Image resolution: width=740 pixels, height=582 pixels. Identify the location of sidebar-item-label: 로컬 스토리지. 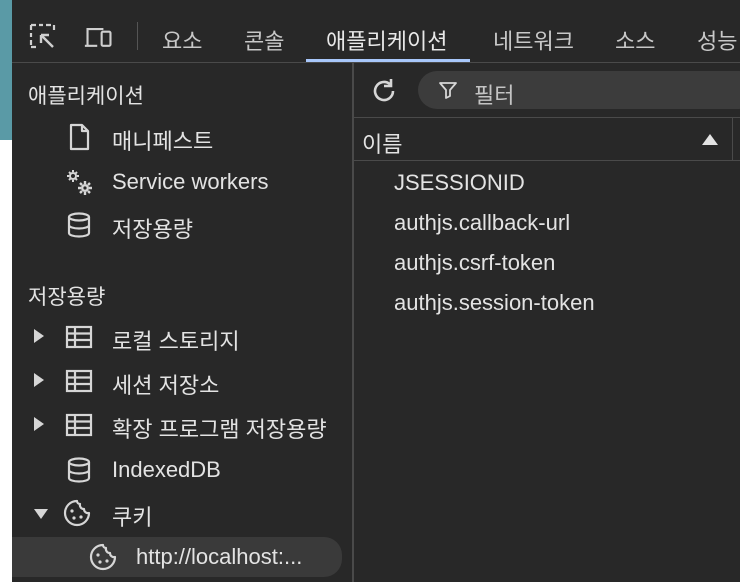
(176, 341).